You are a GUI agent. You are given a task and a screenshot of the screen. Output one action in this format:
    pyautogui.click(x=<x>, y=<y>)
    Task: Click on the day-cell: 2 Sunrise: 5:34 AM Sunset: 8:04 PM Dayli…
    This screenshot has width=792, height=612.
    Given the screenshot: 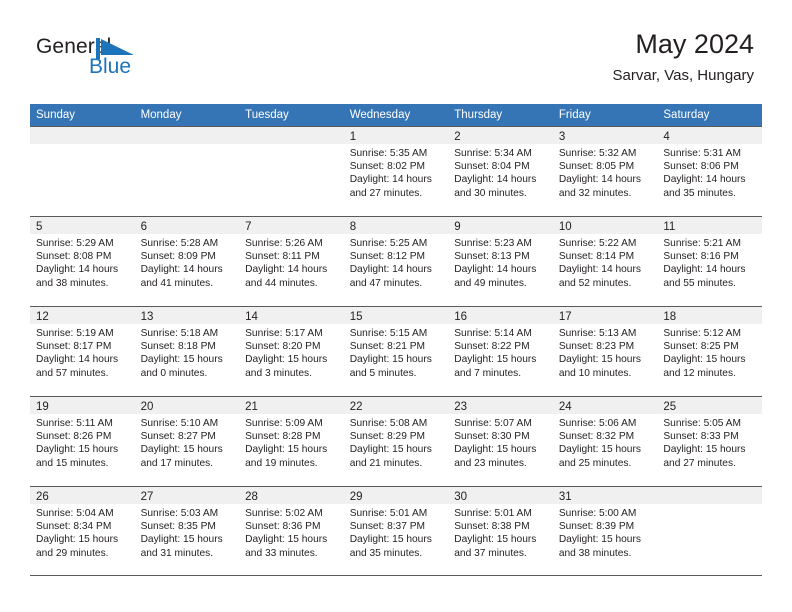 What is the action you would take?
    pyautogui.click(x=500, y=171)
    